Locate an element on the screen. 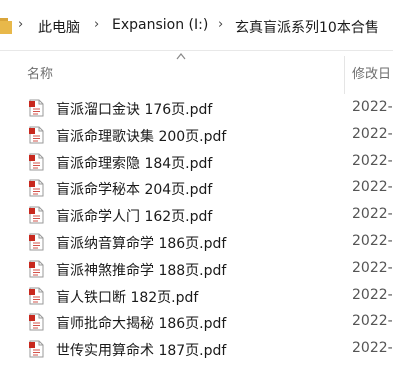  sort-up-icon is located at coordinates (181, 56).